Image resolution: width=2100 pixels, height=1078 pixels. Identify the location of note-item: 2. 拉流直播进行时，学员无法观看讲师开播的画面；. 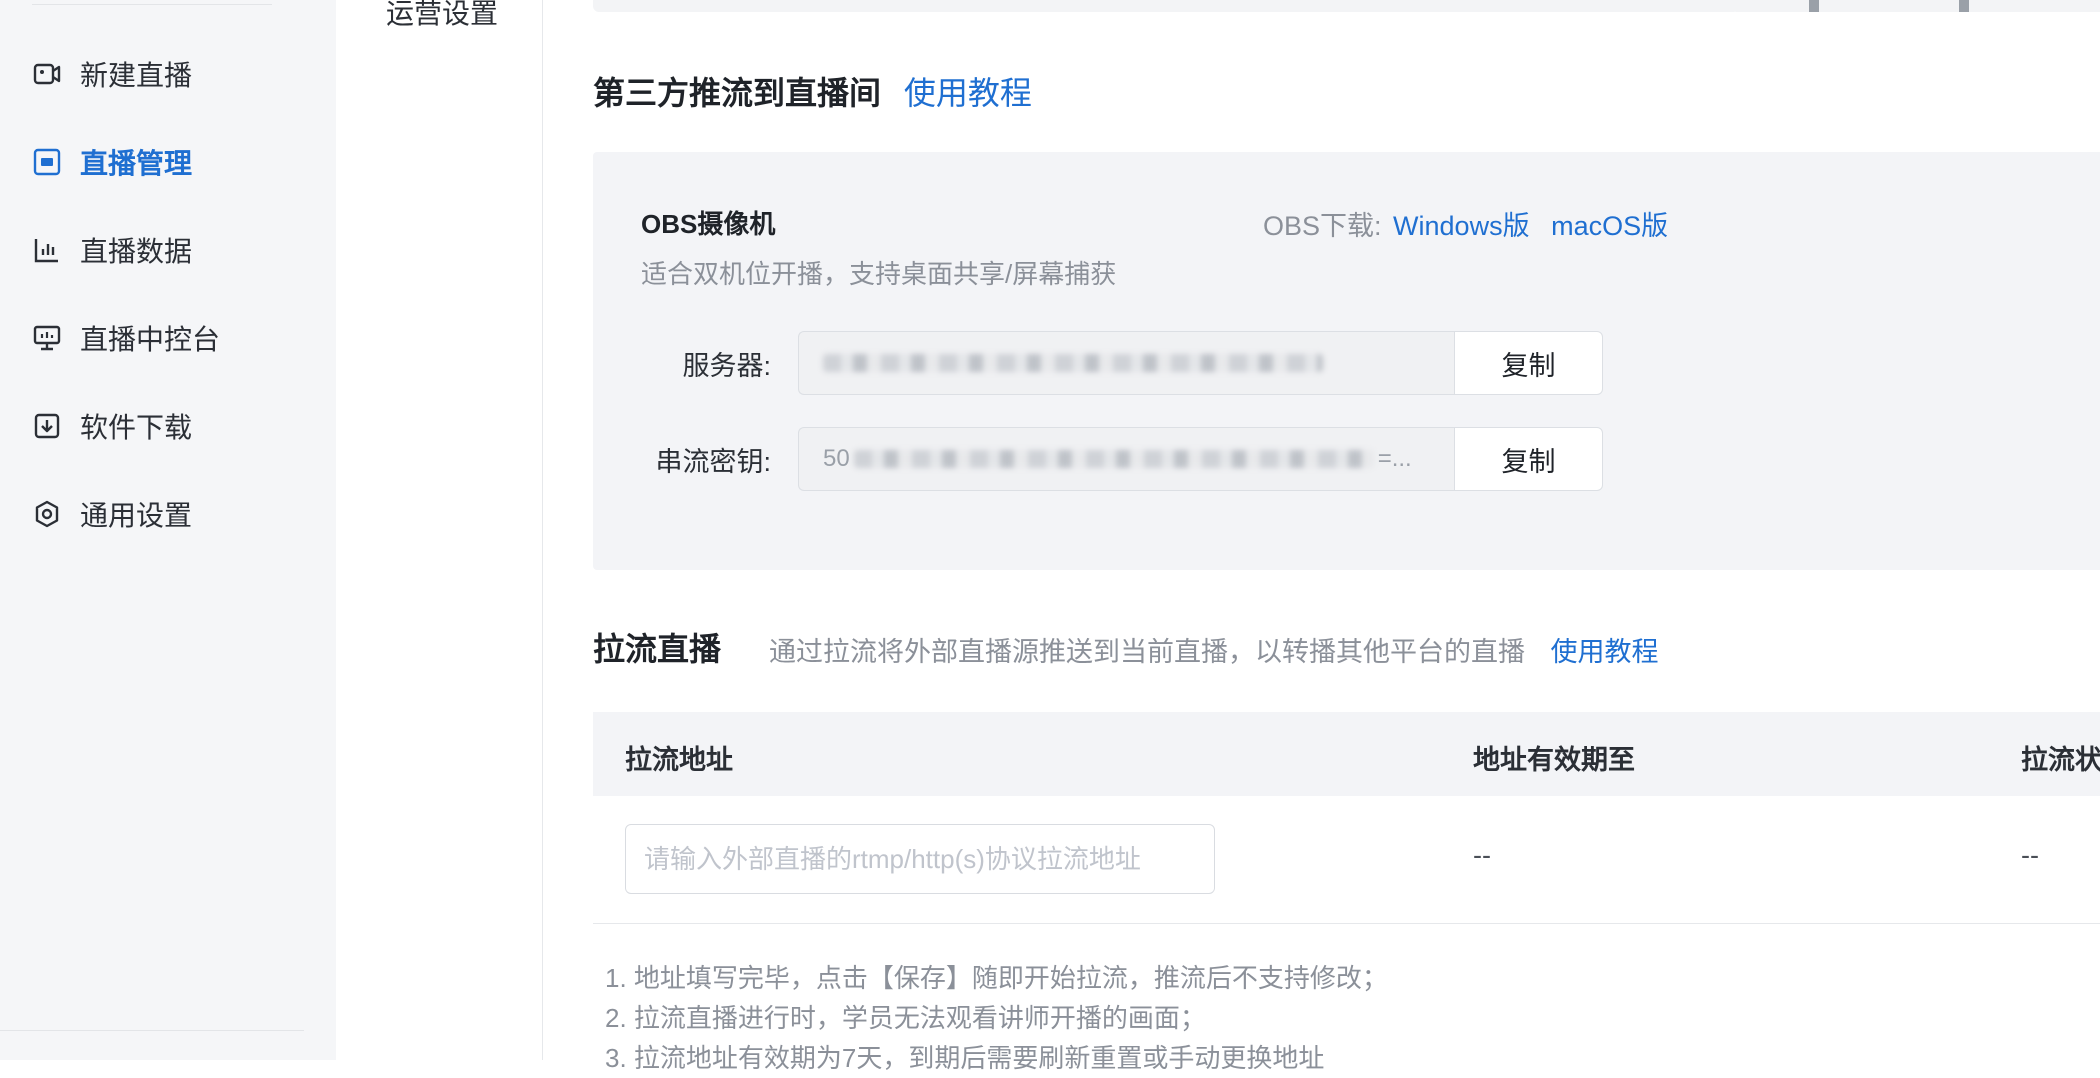
(905, 1018).